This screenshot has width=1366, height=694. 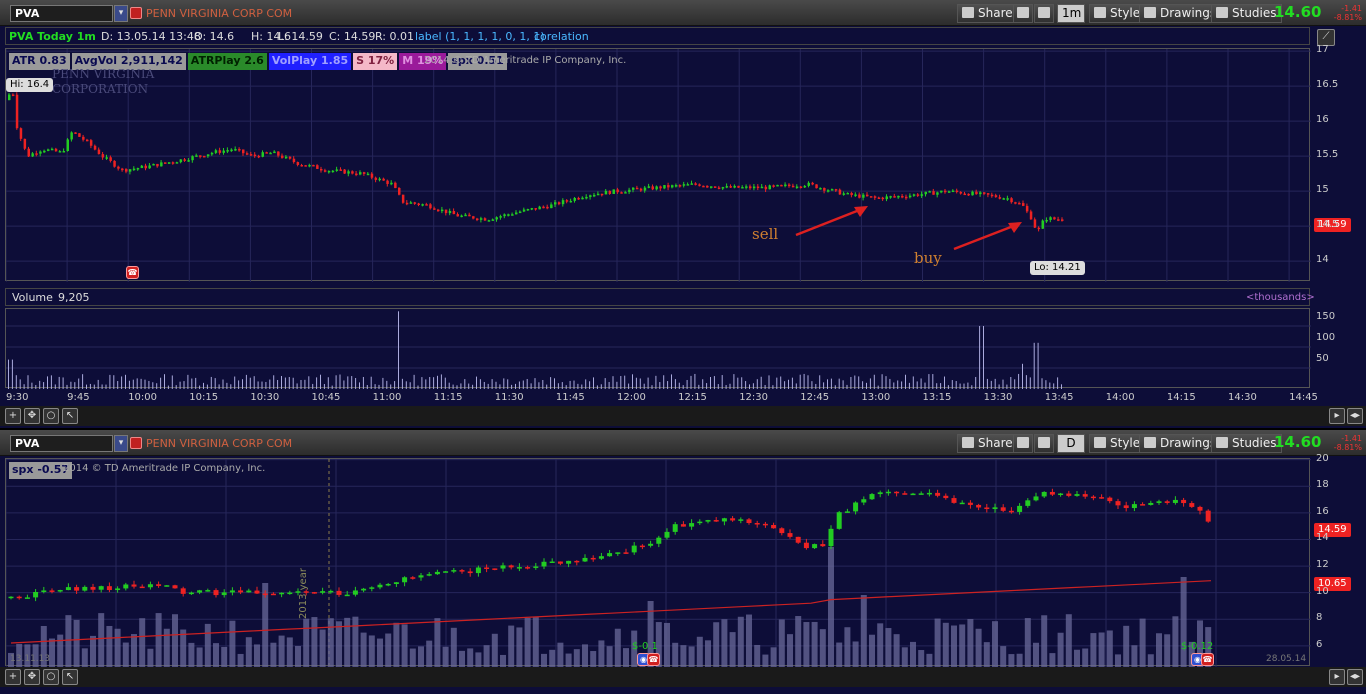 What do you see at coordinates (1337, 416) in the screenshot?
I see `scroll-right-icon: ▸` at bounding box center [1337, 416].